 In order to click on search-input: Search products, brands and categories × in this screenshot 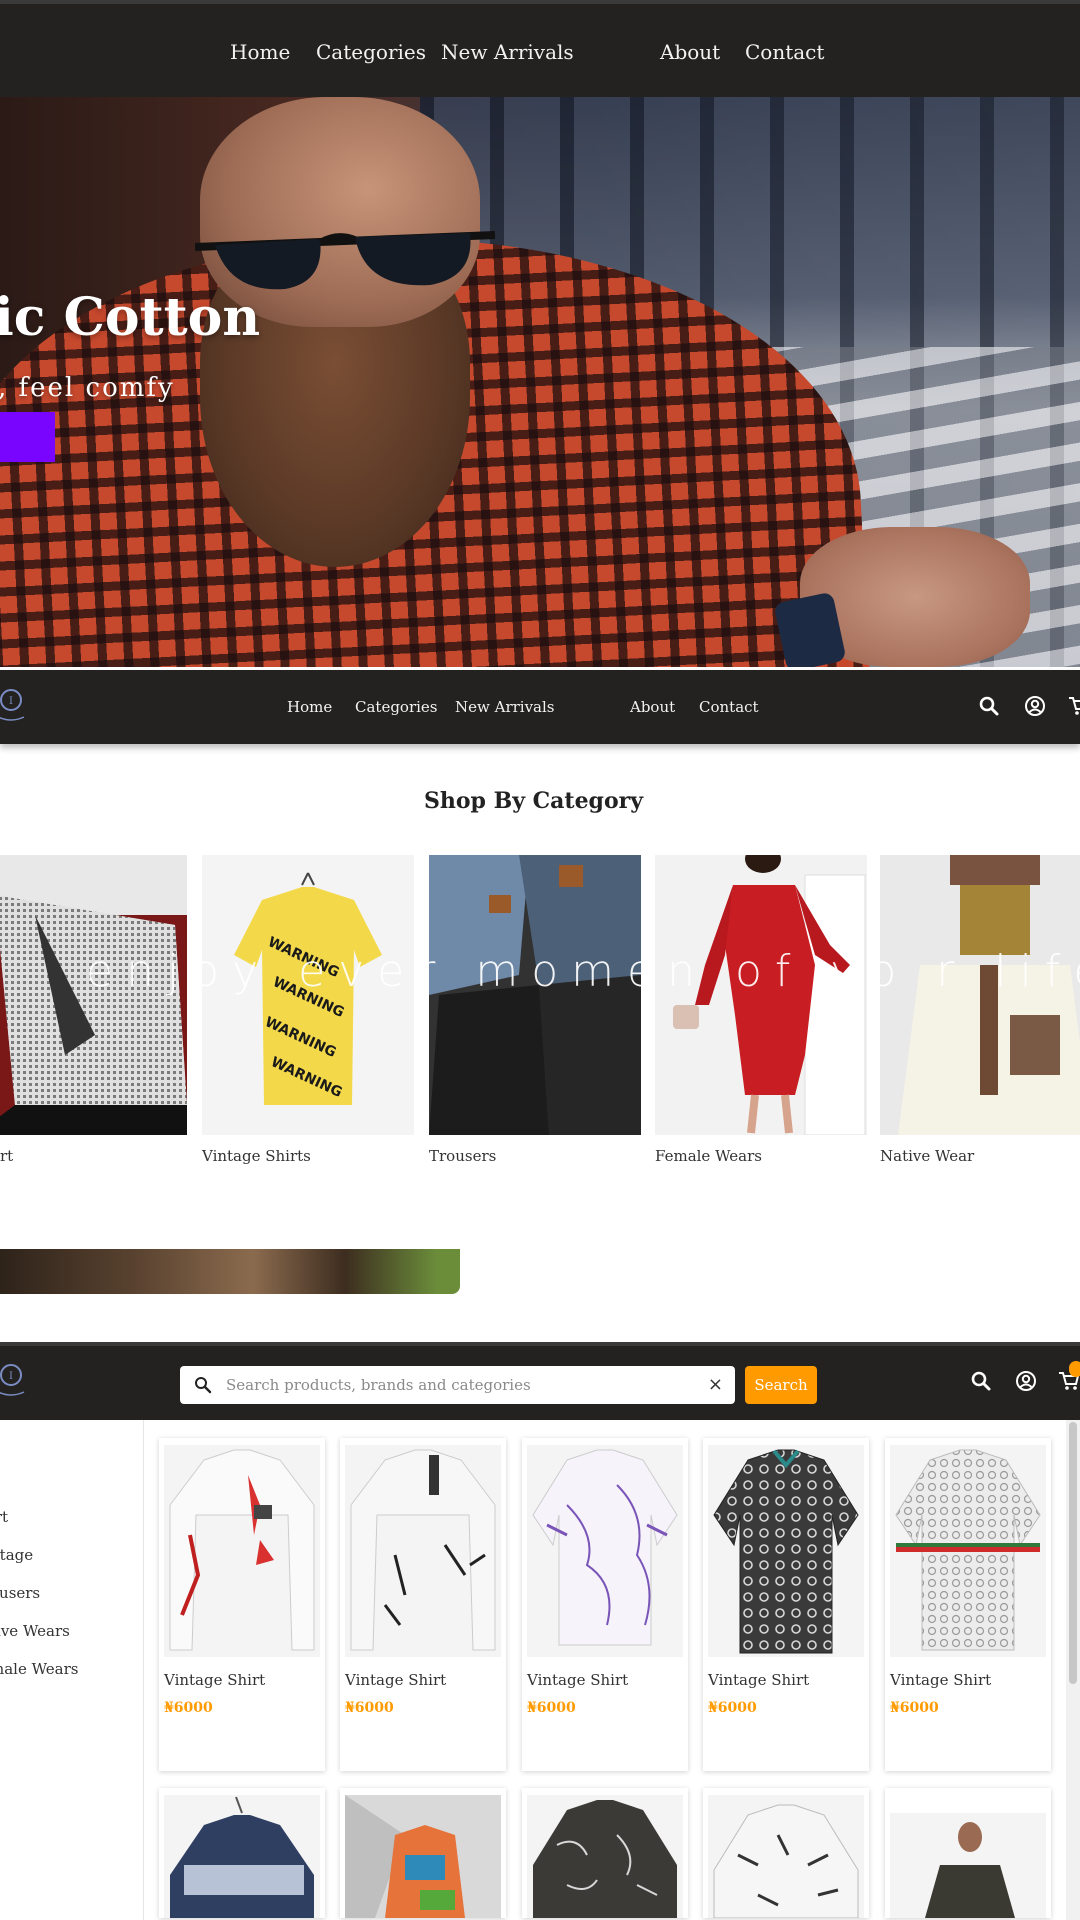, I will do `click(457, 1385)`.